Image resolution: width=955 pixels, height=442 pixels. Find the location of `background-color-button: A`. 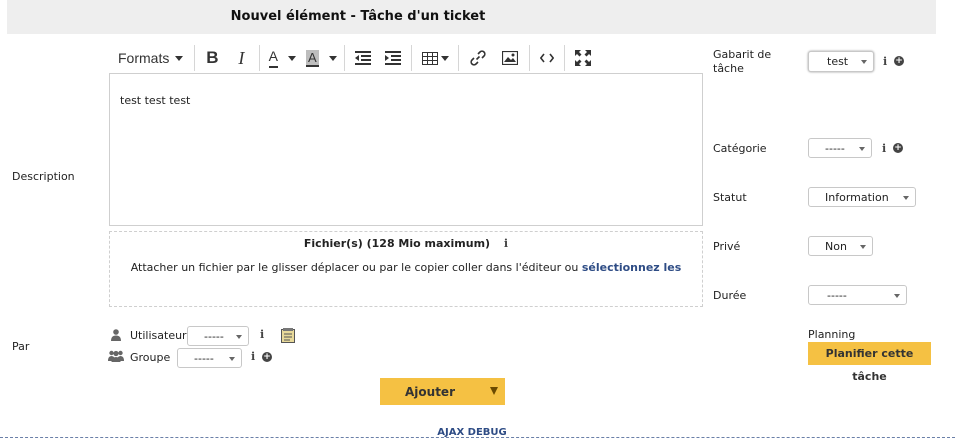

background-color-button: A is located at coordinates (321, 58).